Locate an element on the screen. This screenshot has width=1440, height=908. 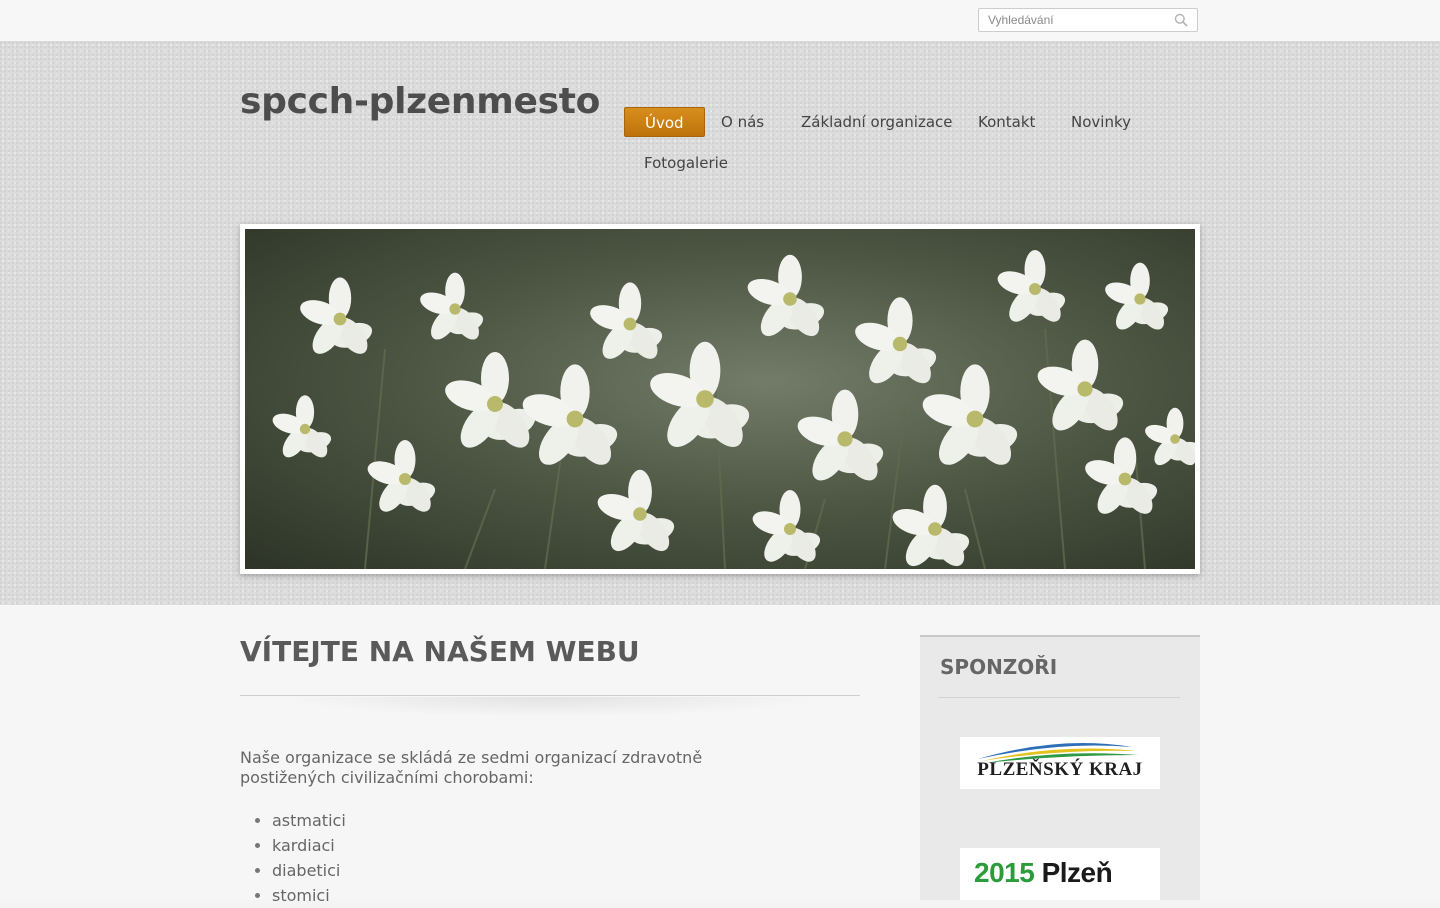
sponsor-city: Plzeň is located at coordinates (1077, 872).